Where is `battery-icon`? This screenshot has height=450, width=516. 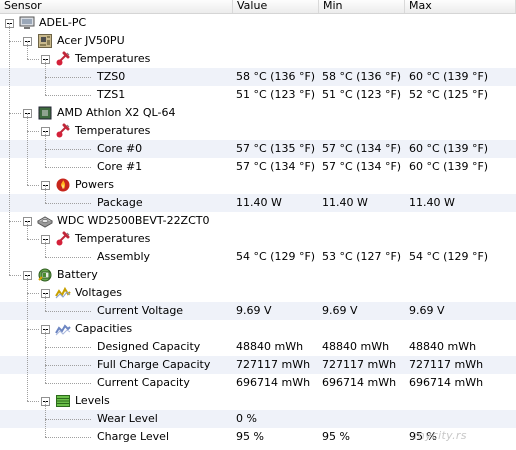
battery-icon is located at coordinates (45, 275).